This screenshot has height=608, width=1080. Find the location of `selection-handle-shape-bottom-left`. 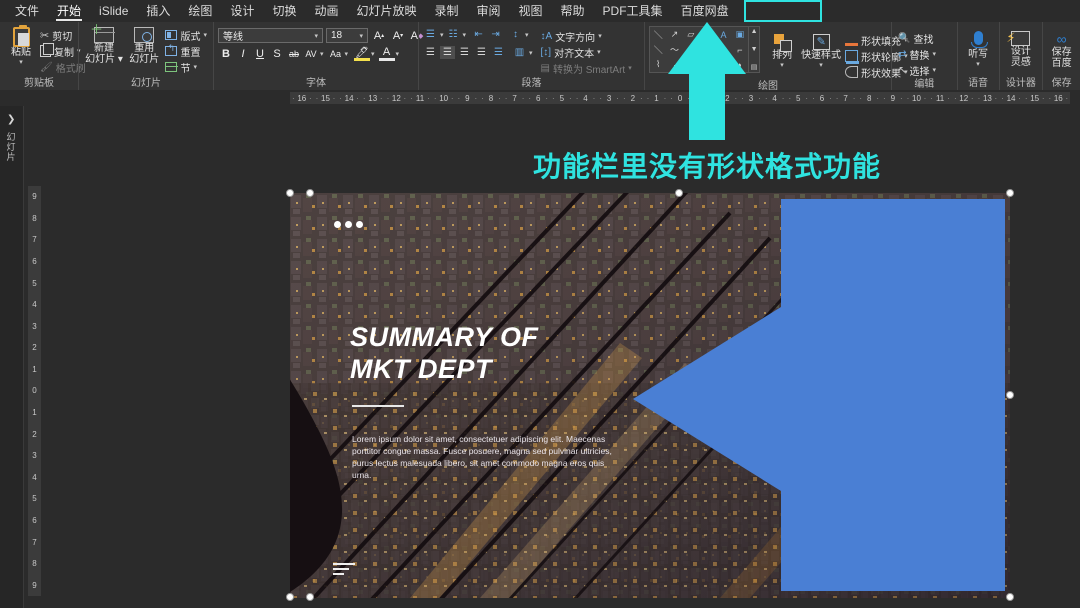

selection-handle-shape-bottom-left is located at coordinates (310, 597).